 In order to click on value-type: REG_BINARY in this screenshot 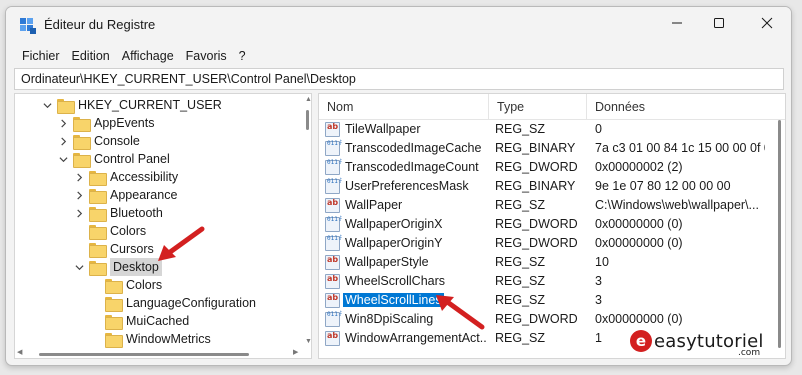, I will do `click(535, 186)`.